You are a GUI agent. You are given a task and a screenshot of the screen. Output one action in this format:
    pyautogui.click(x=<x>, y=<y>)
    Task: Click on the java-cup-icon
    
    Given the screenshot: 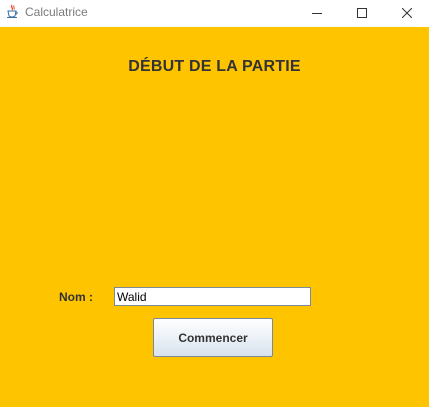 What is the action you would take?
    pyautogui.click(x=12, y=11)
    